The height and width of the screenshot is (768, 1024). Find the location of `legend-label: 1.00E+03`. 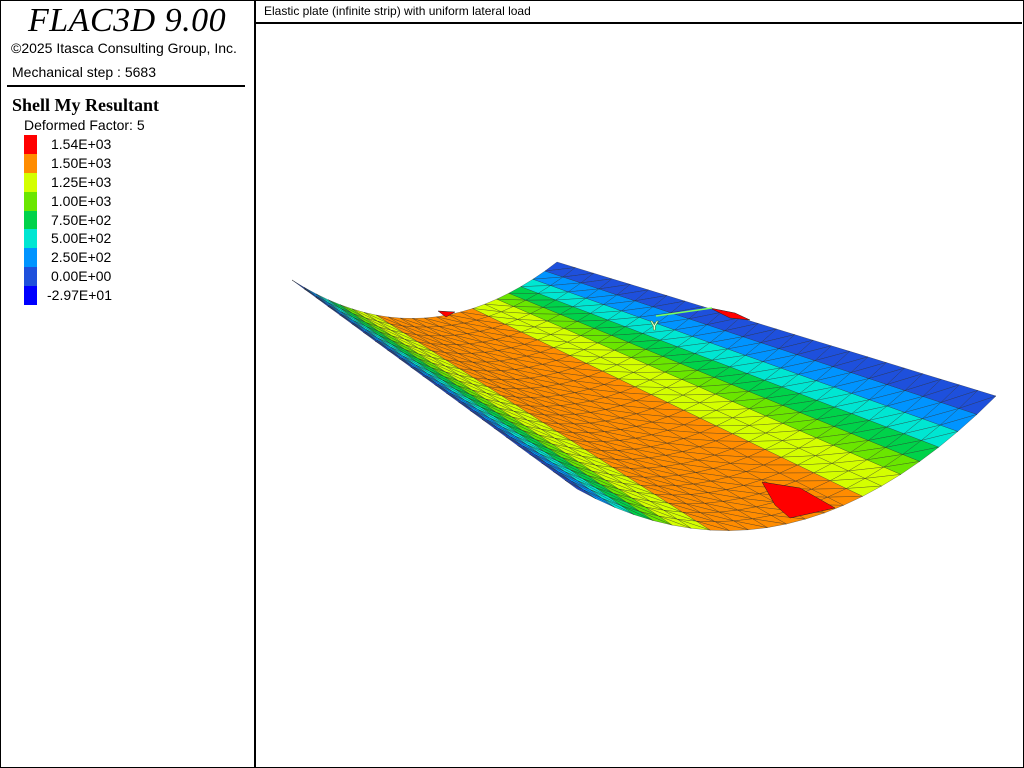

legend-label: 1.00E+03 is located at coordinates (81, 200).